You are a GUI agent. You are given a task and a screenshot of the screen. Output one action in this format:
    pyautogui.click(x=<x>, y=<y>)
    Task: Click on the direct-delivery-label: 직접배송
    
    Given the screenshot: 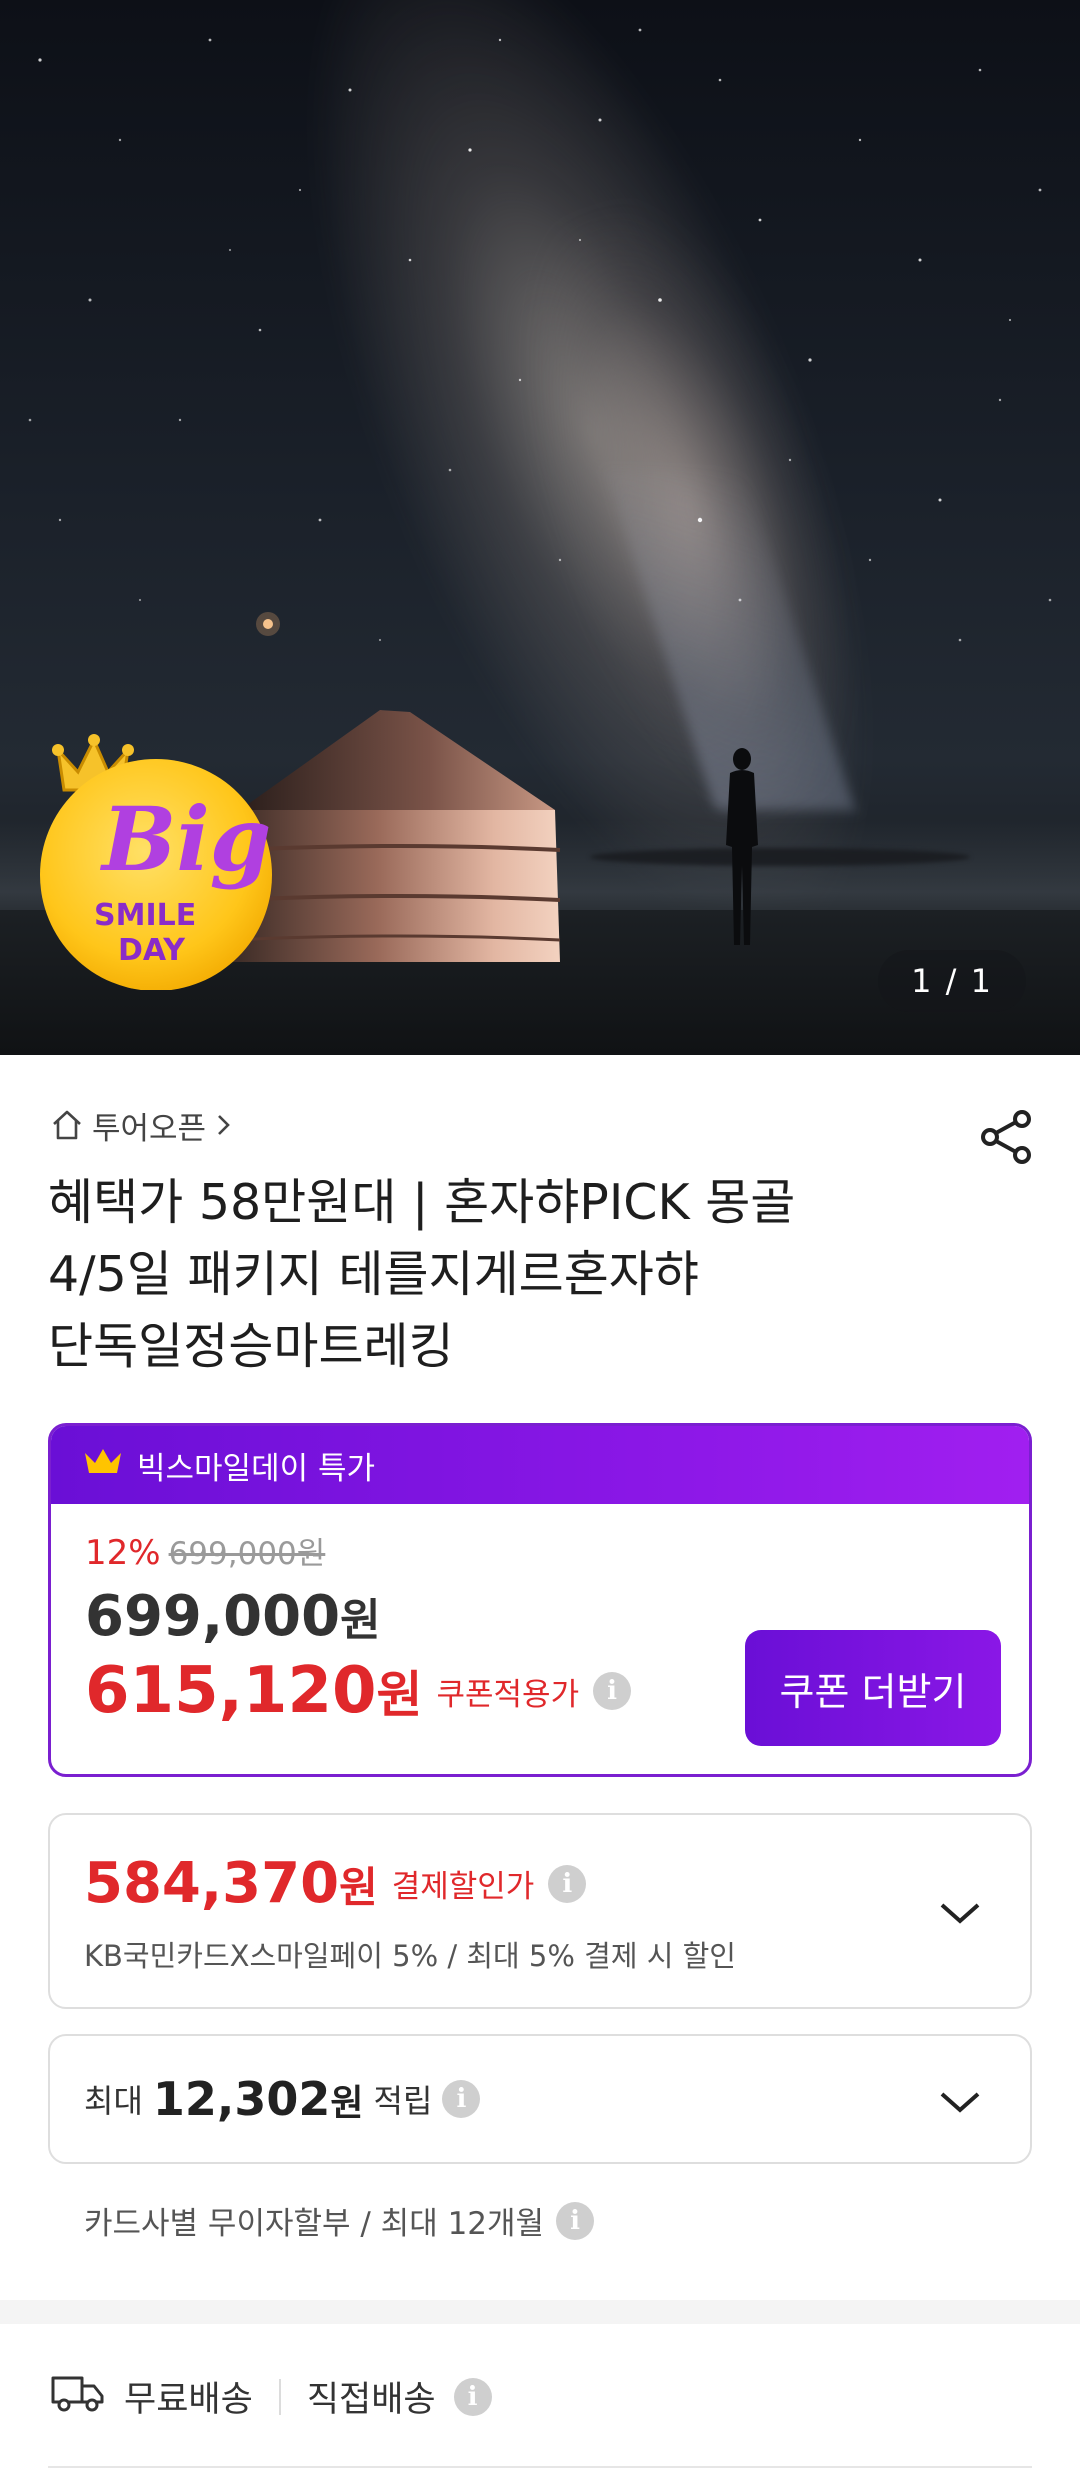 What is the action you would take?
    pyautogui.click(x=371, y=2400)
    